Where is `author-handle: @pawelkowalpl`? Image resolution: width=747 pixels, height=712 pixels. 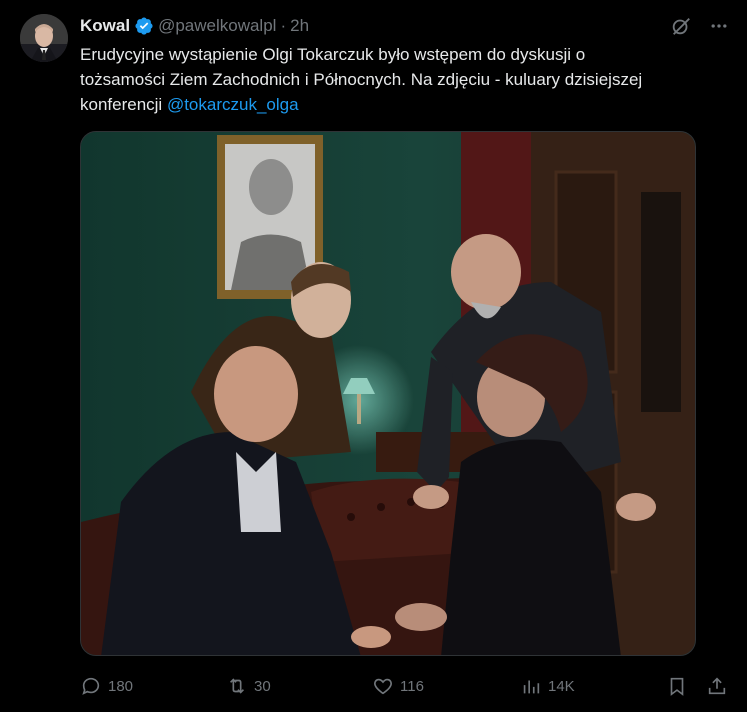
author-handle: @pawelkowalpl is located at coordinates (217, 26).